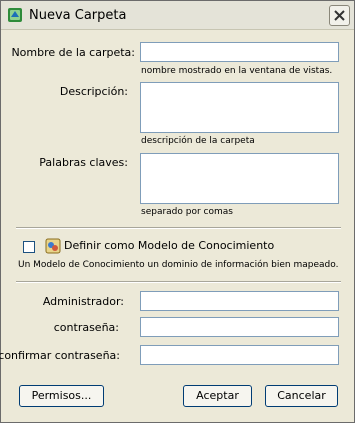 The height and width of the screenshot is (423, 355). Describe the element at coordinates (178, 282) in the screenshot. I see `separator-middle` at that location.